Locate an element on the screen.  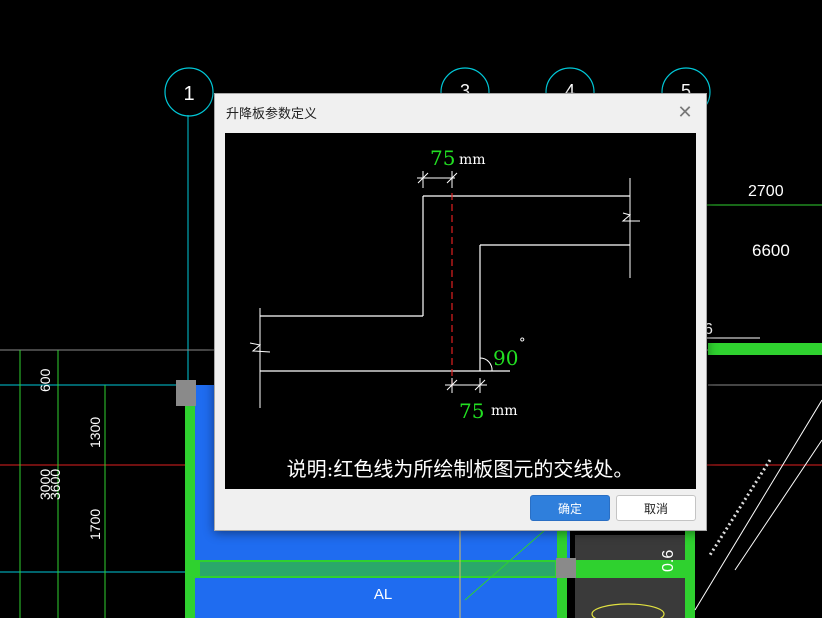
slab-region is located at coordinates (630, 598).